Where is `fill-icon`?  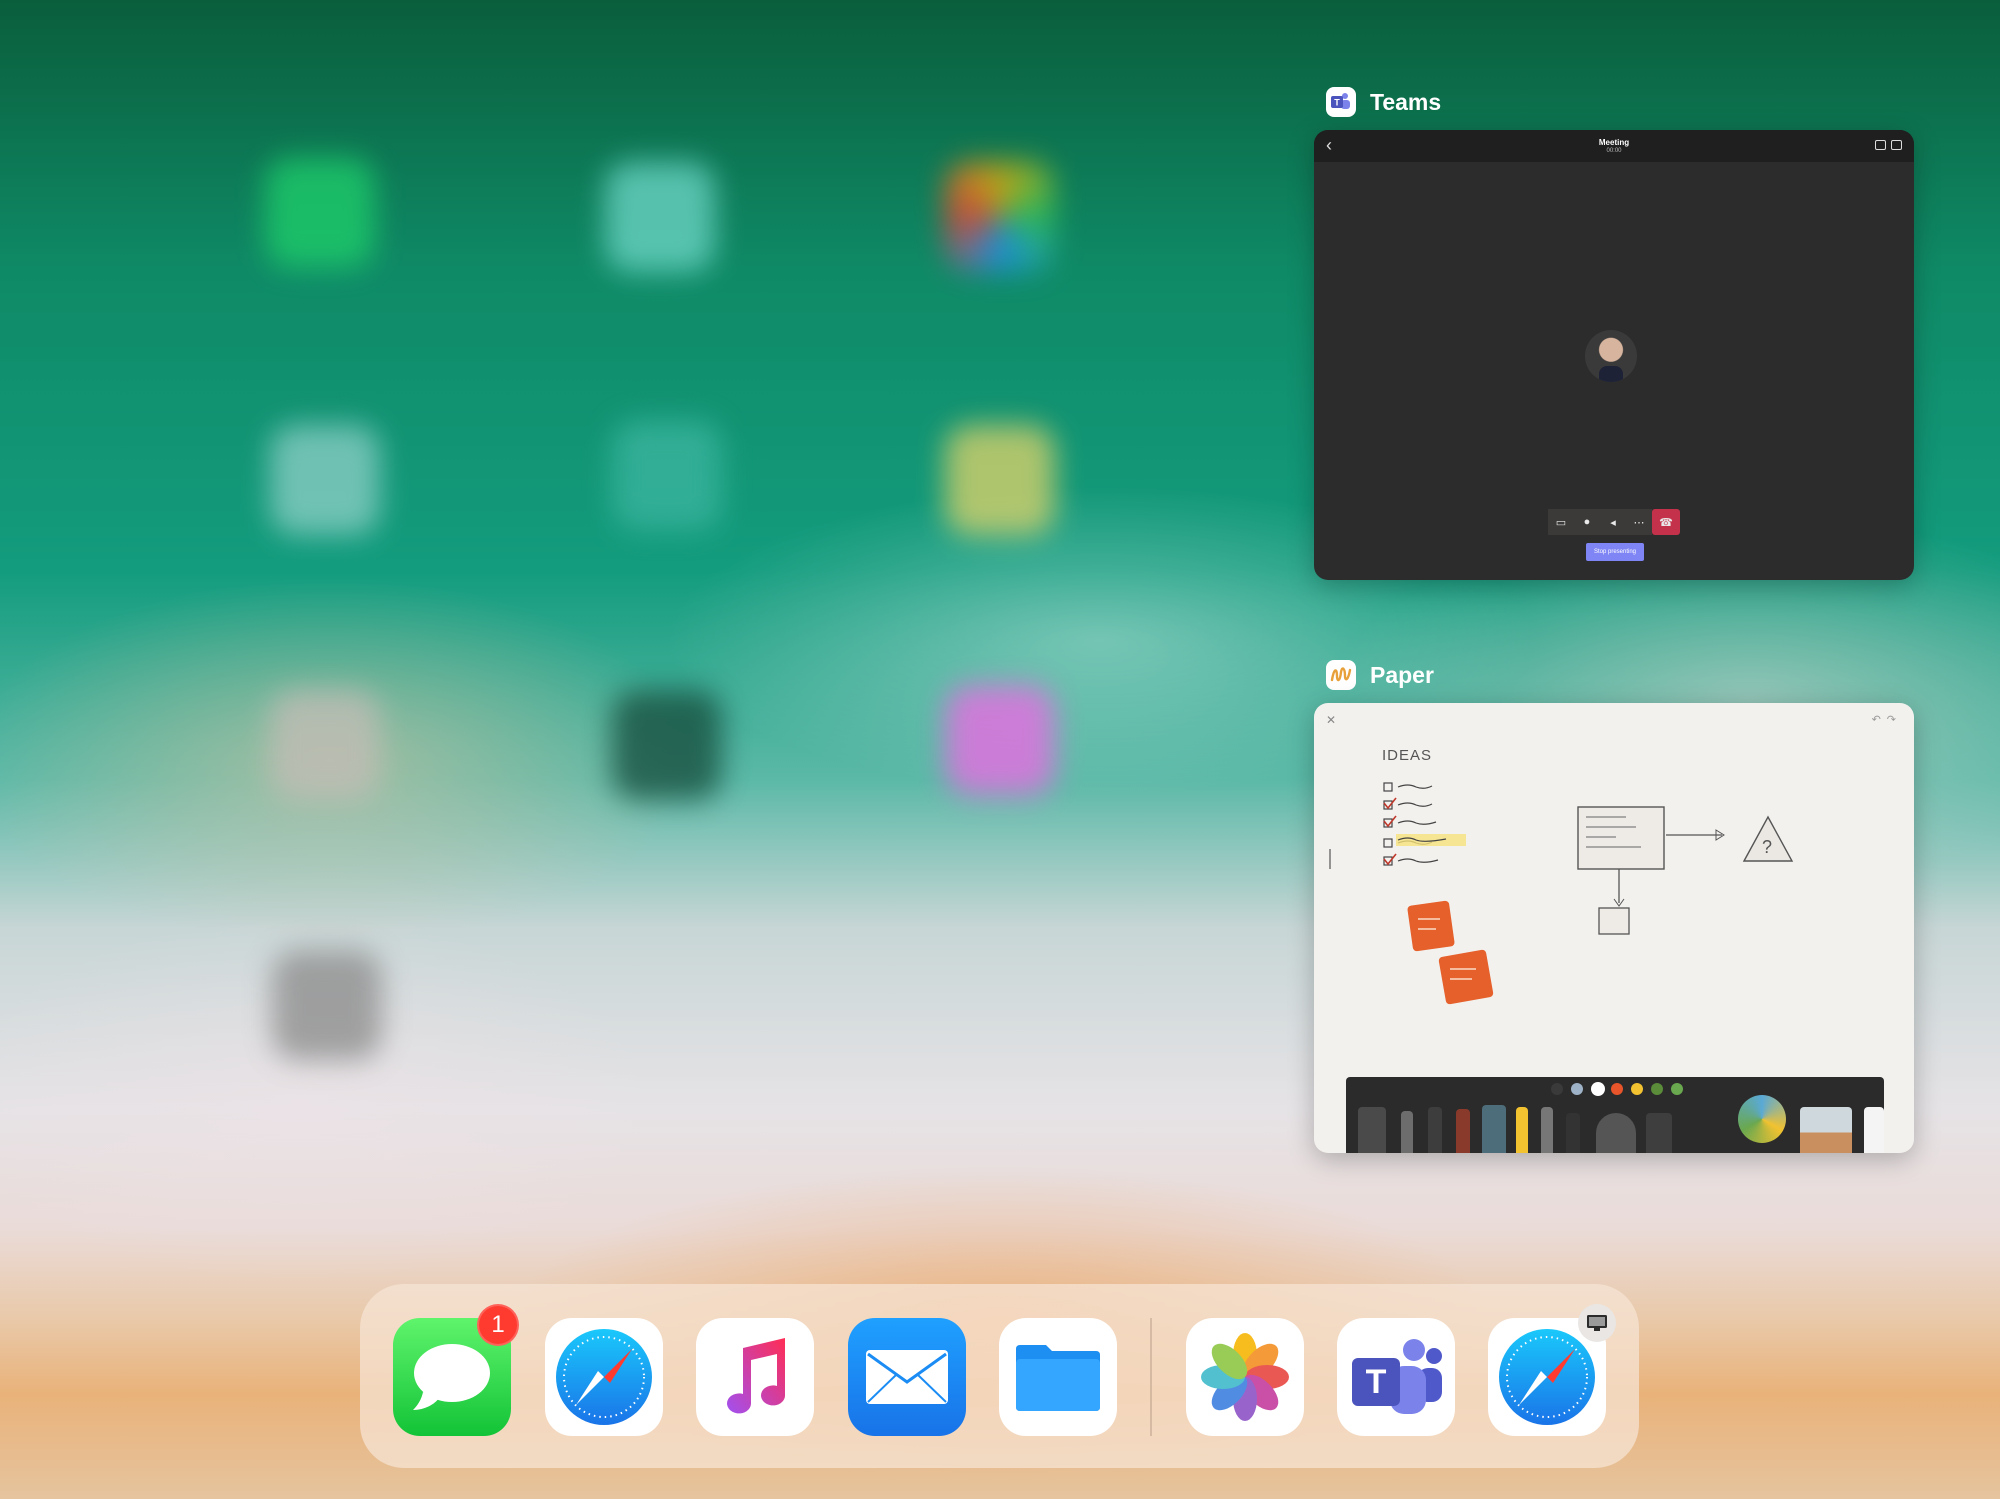 fill-icon is located at coordinates (1573, 1133).